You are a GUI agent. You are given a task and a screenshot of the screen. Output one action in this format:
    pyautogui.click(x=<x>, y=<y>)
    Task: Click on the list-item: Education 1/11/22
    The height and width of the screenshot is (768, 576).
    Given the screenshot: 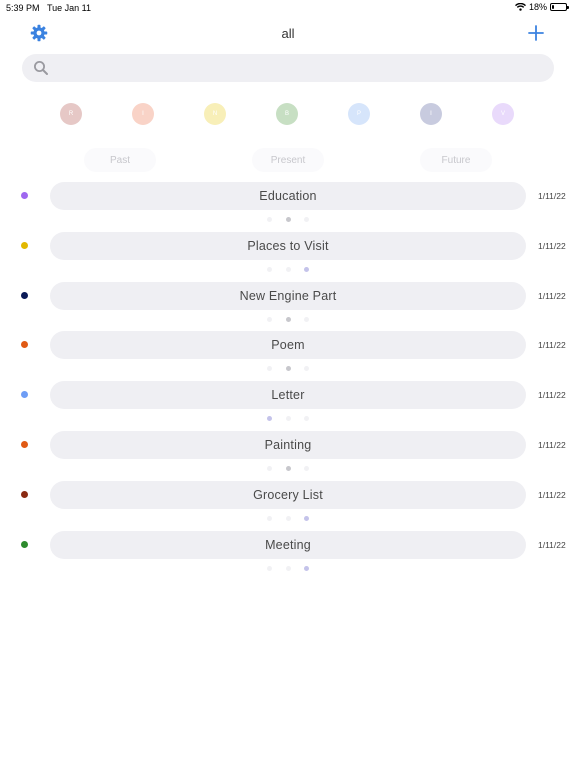 What is the action you would take?
    pyautogui.click(x=288, y=207)
    